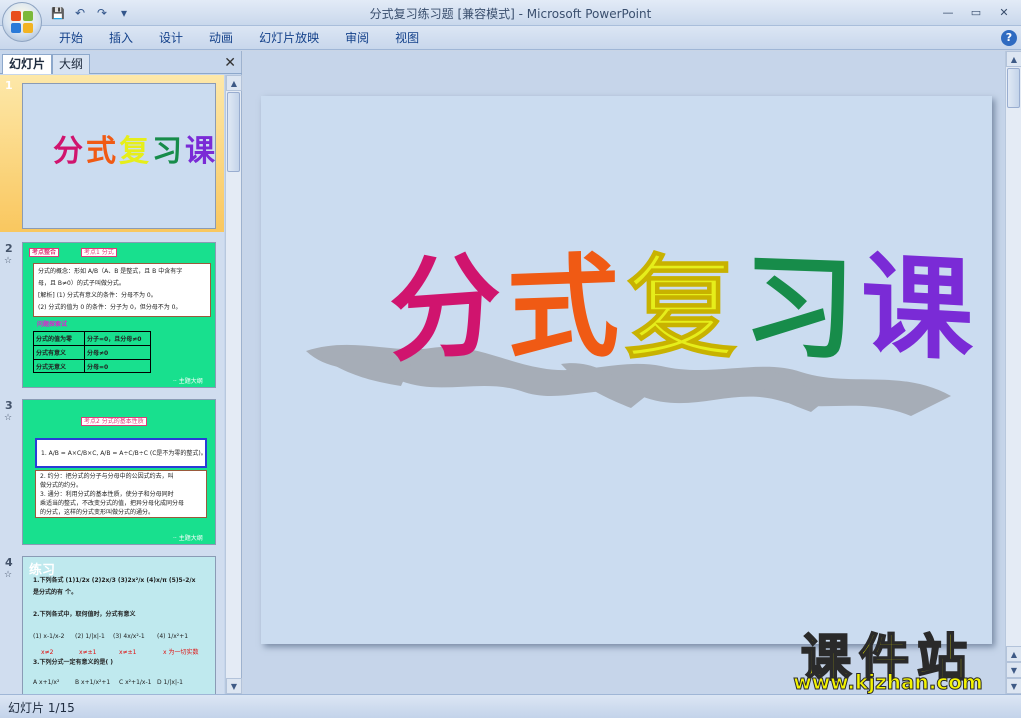  I want to click on window-controls: — ▭ ✕, so click(976, 12).